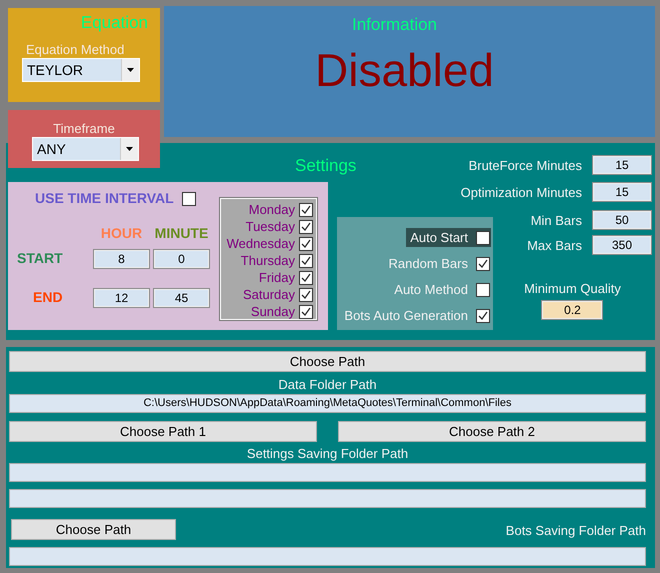  I want to click on panel-title: Equation, so click(114, 23).